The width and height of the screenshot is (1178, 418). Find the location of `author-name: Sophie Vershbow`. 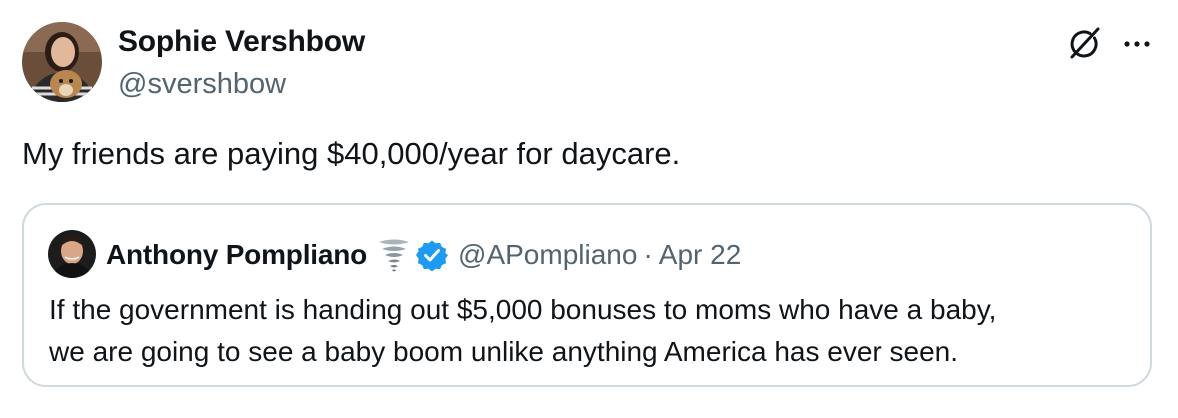

author-name: Sophie Vershbow is located at coordinates (241, 42).